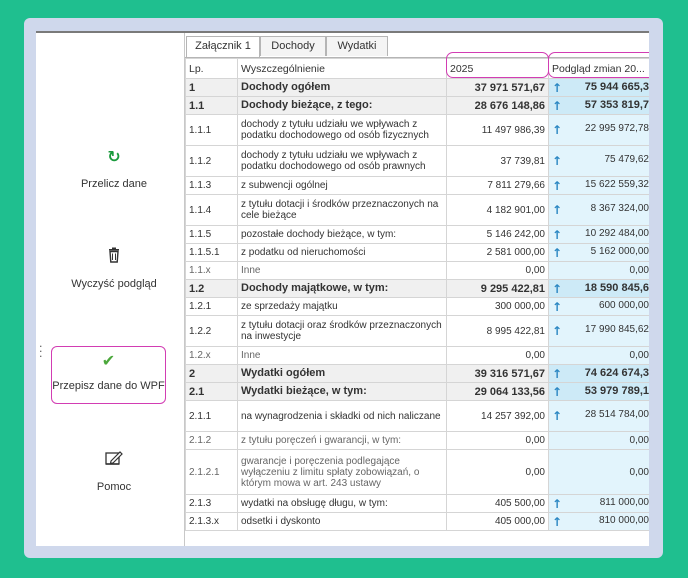 The image size is (688, 578). Describe the element at coordinates (497, 416) in the screenshot. I see `cell-value-2025: 14 257 392,00` at that location.